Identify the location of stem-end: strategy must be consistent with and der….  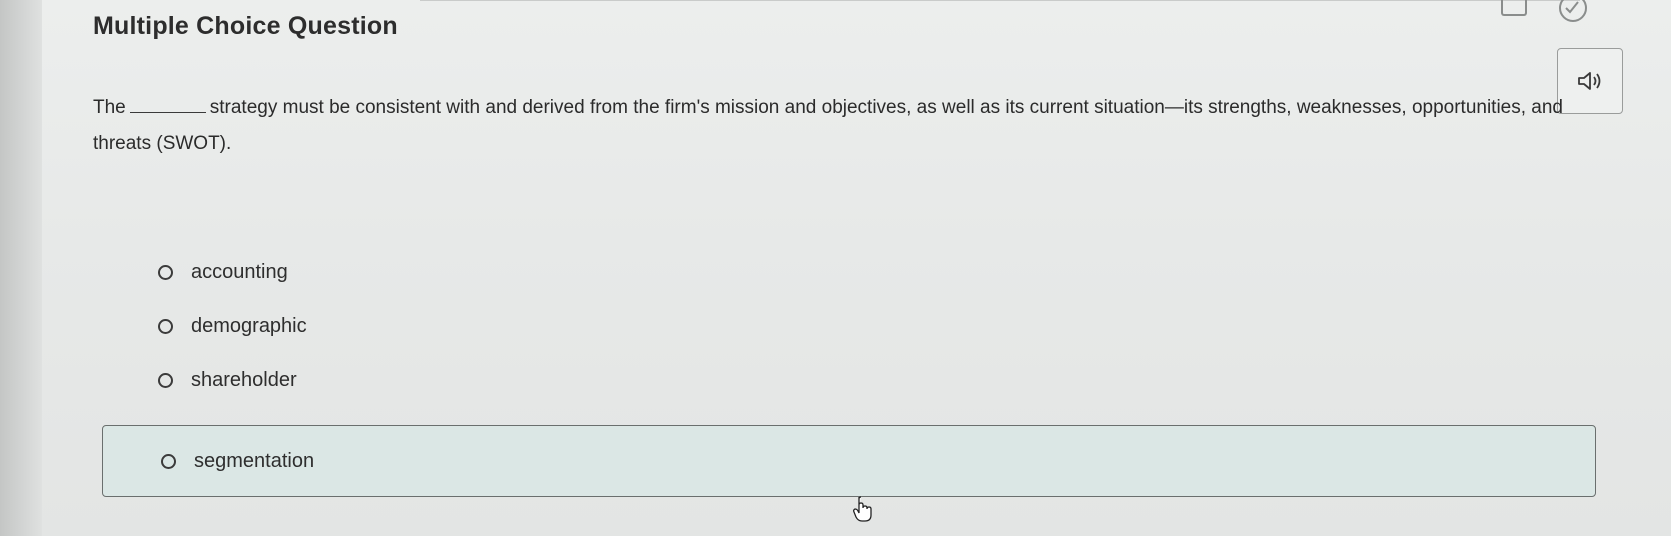
(828, 125).